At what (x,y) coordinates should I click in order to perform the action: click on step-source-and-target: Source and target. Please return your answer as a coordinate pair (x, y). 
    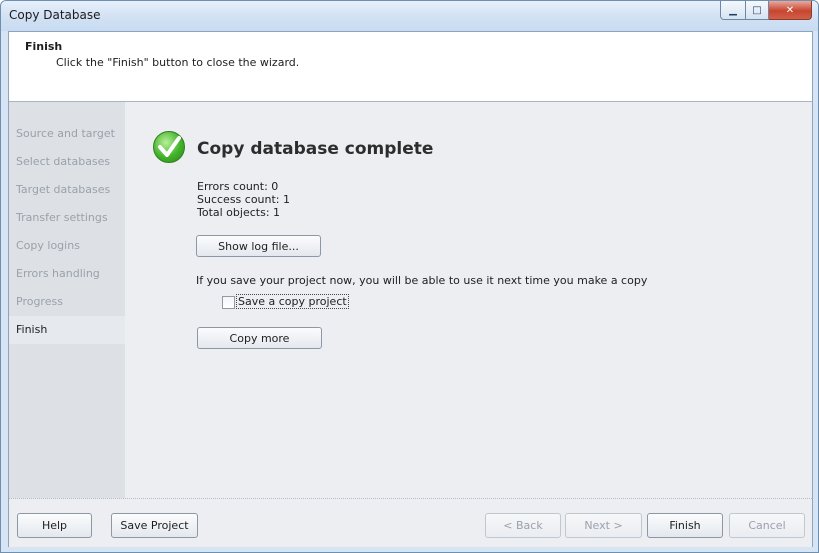
    Looking at the image, I should click on (65, 133).